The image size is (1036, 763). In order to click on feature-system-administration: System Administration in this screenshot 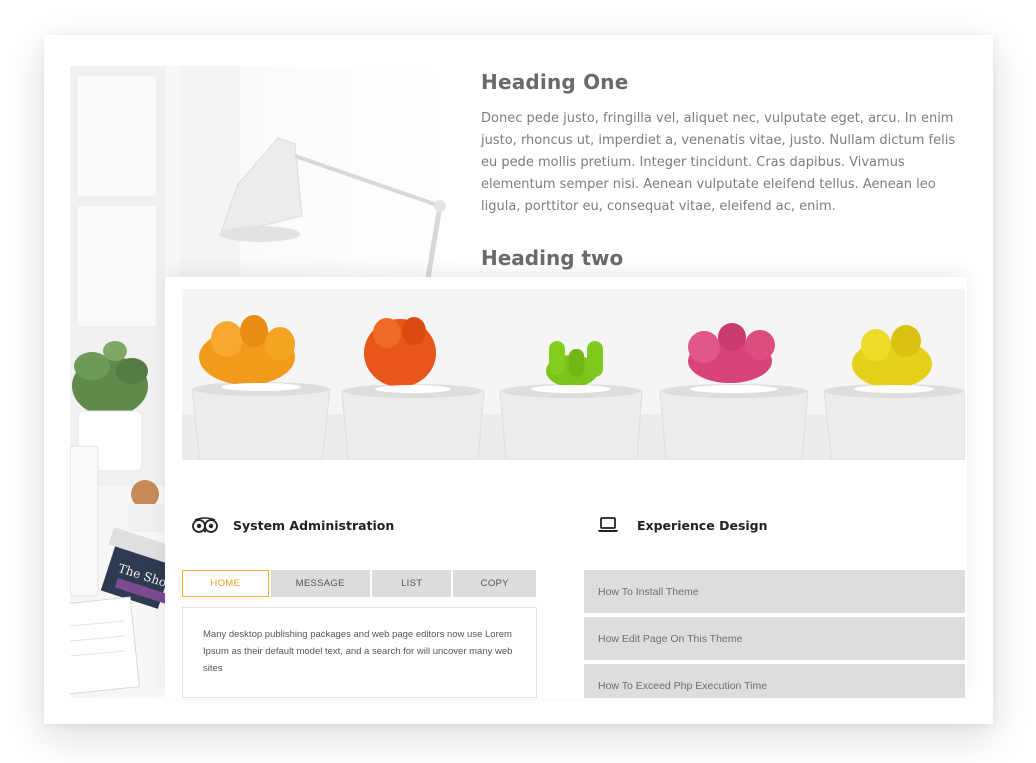, I will do `click(292, 525)`.